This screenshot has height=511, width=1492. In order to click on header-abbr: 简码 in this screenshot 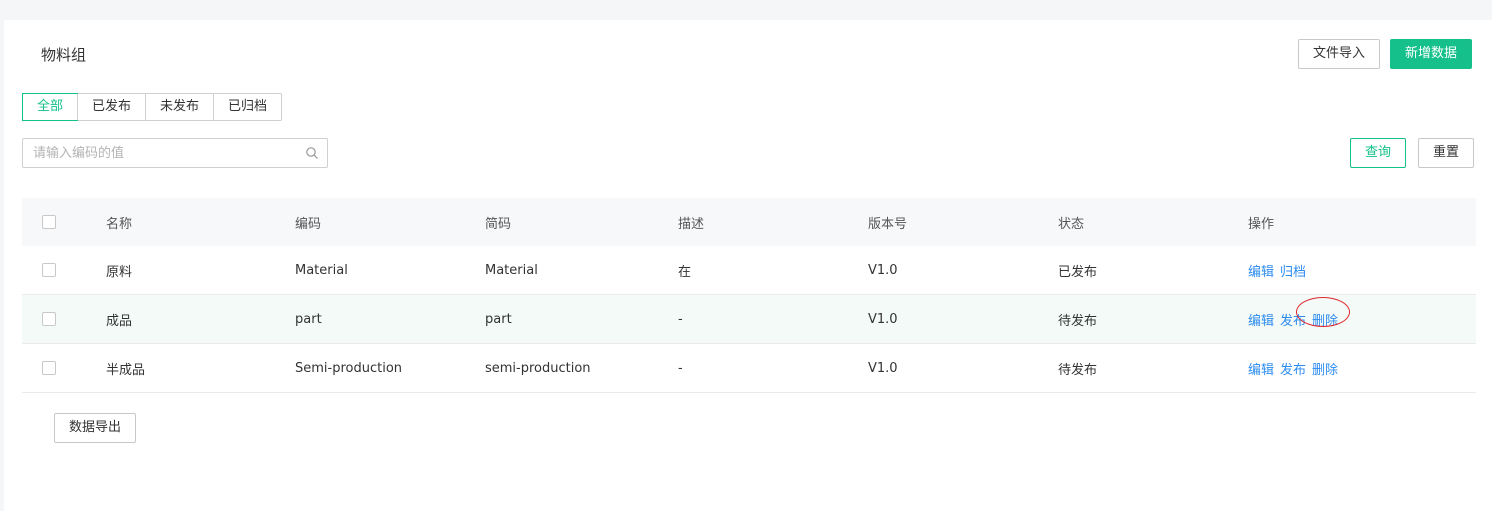, I will do `click(498, 224)`.